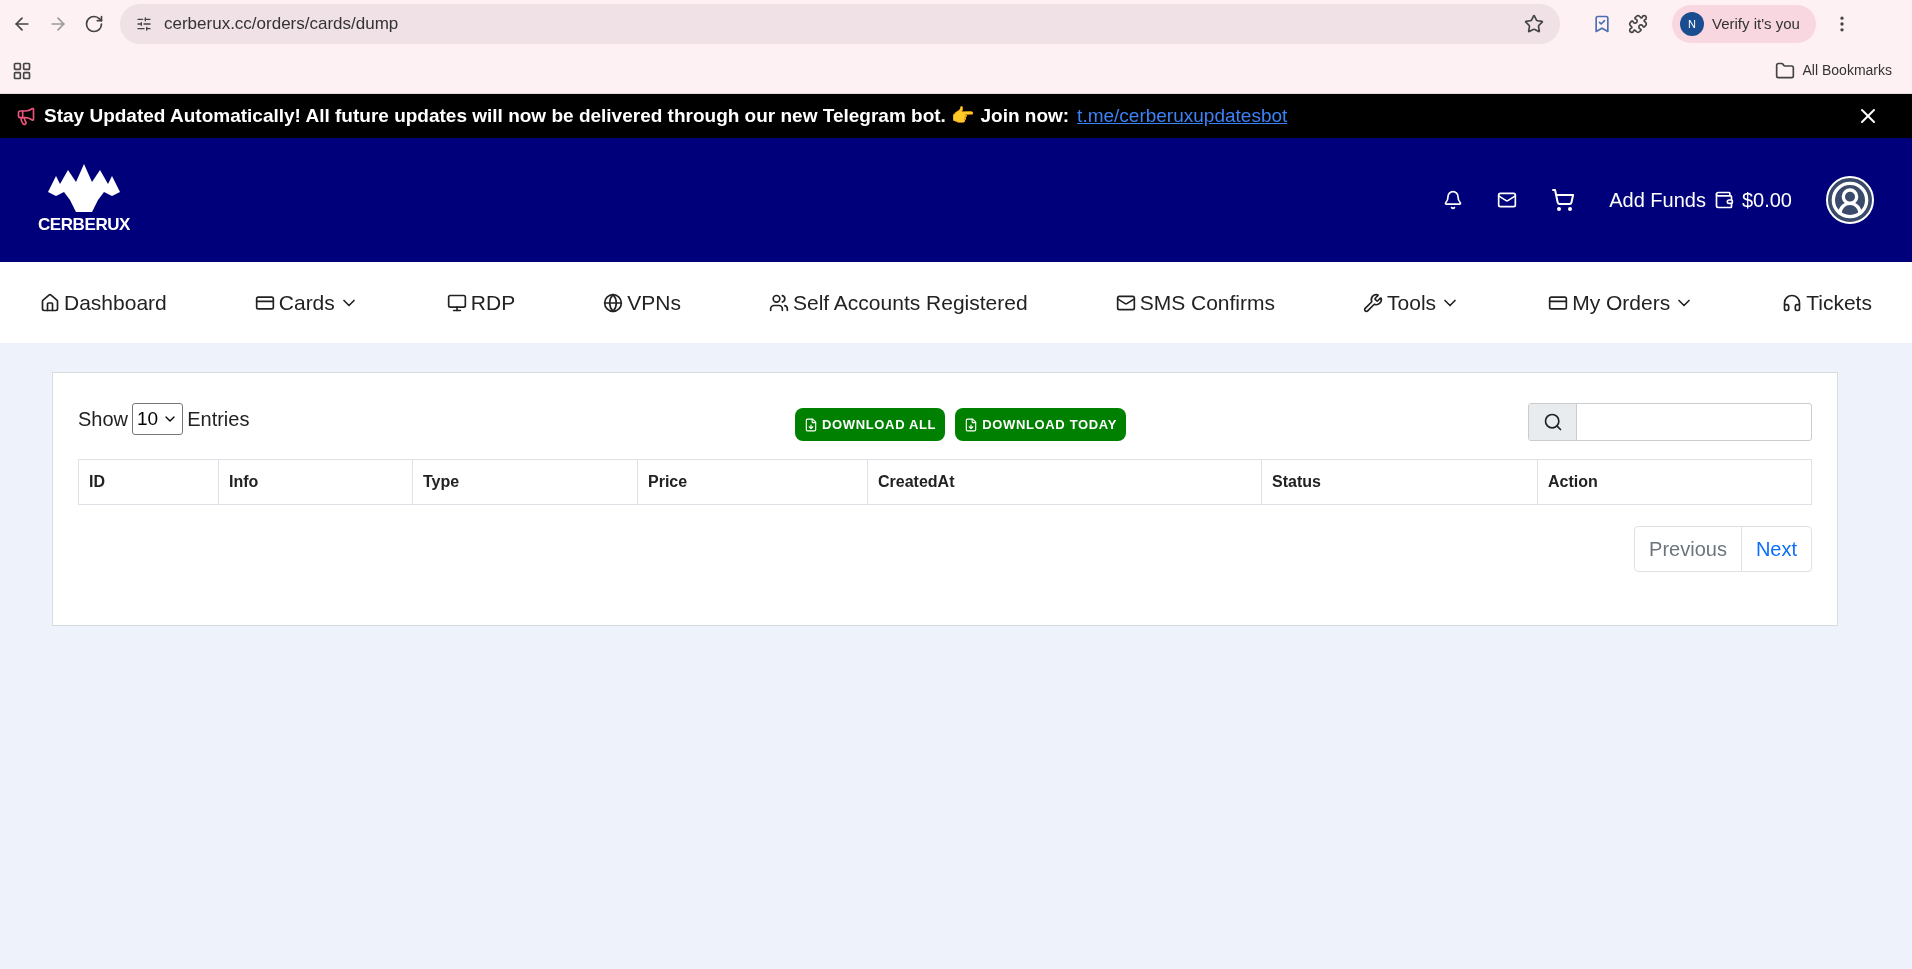 Image resolution: width=1912 pixels, height=969 pixels. What do you see at coordinates (1657, 200) in the screenshot?
I see `add-funds-link: Add Funds` at bounding box center [1657, 200].